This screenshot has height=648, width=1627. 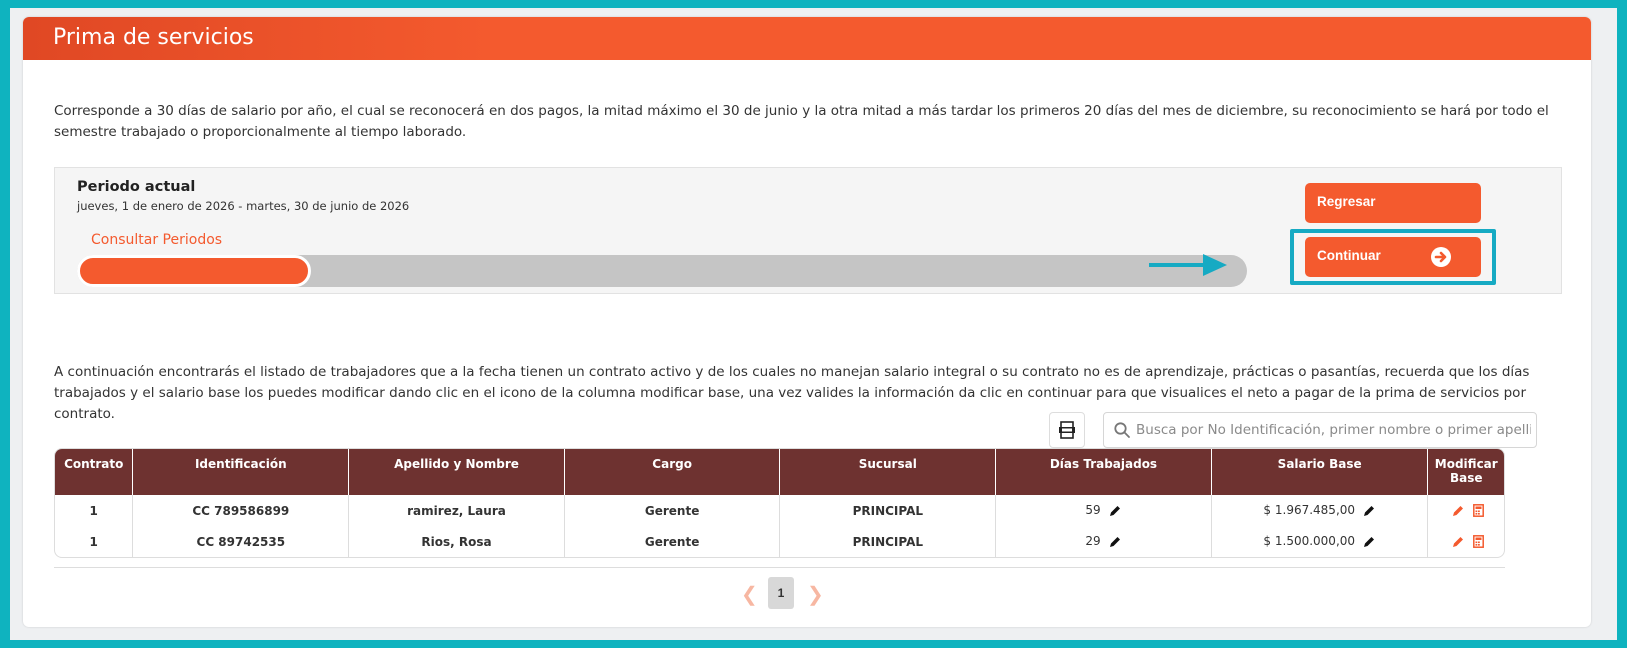 I want to click on search-field, so click(x=1320, y=430).